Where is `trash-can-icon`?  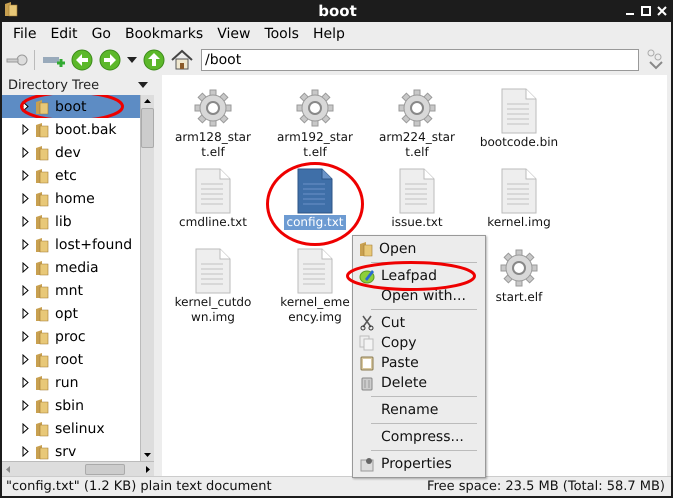 trash-can-icon is located at coordinates (367, 383).